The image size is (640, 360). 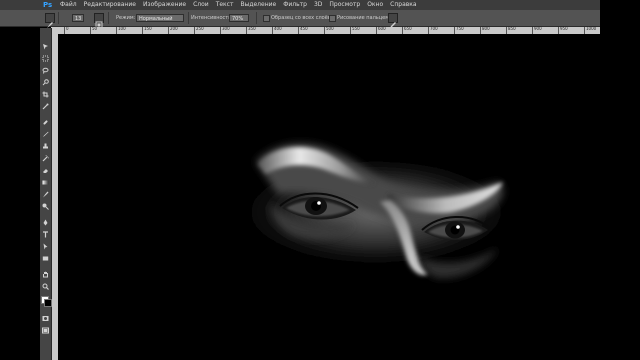 I want to click on quick-mask-button, so click(x=45, y=318).